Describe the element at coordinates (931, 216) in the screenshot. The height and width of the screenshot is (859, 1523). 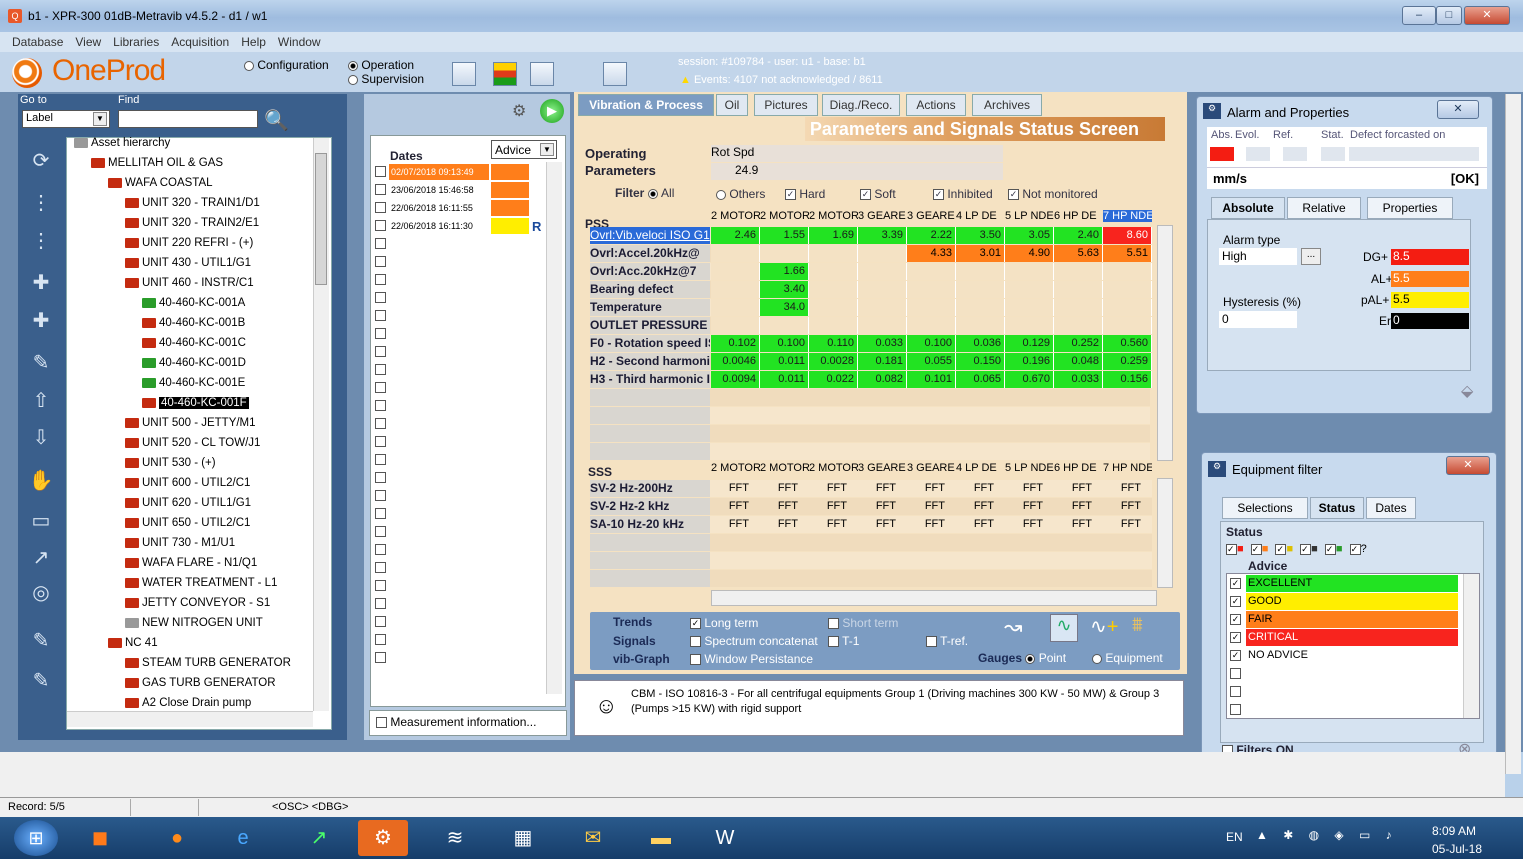
I see `pss-column-header: 3 GEARE` at that location.